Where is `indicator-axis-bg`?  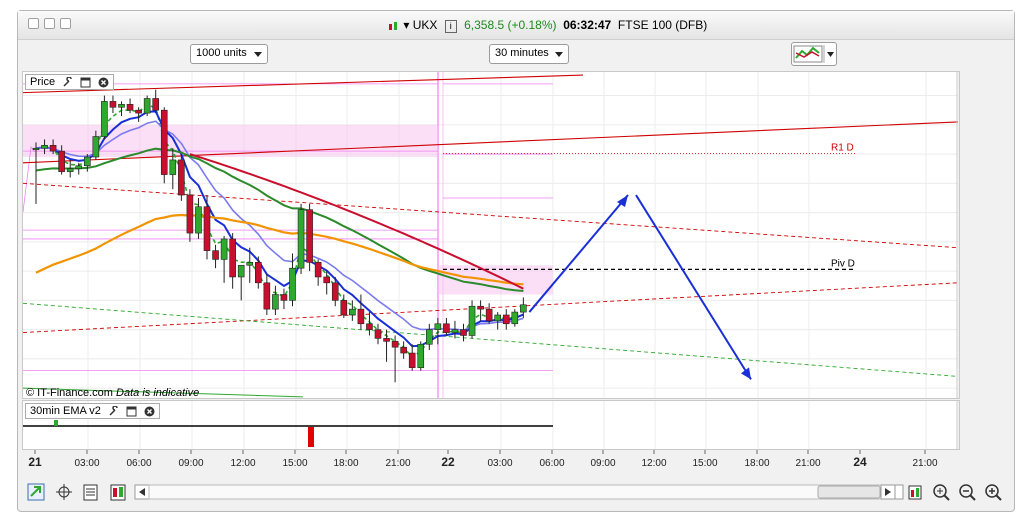
indicator-axis-bg is located at coordinates (958, 425).